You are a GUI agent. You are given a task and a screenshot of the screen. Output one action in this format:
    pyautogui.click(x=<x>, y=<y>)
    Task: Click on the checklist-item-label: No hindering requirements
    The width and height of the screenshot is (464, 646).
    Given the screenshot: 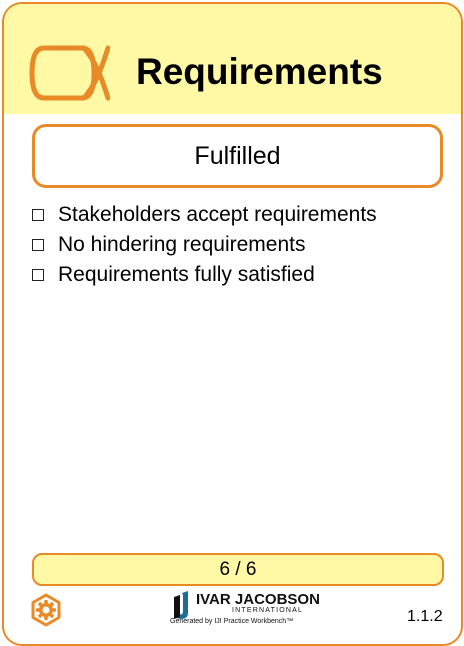 What is the action you would take?
    pyautogui.click(x=182, y=244)
    